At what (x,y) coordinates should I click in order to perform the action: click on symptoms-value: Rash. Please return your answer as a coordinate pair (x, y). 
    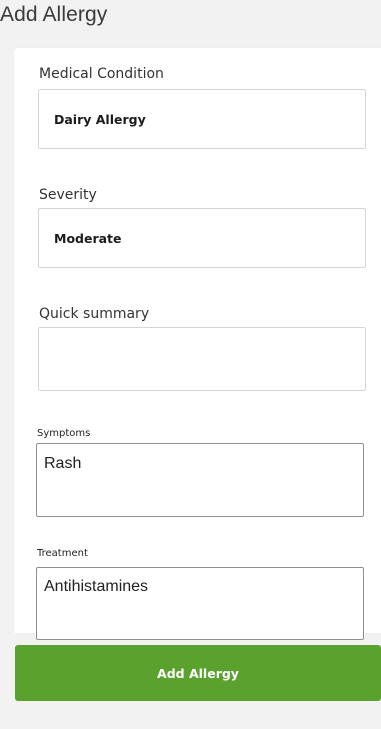
    Looking at the image, I should click on (63, 463).